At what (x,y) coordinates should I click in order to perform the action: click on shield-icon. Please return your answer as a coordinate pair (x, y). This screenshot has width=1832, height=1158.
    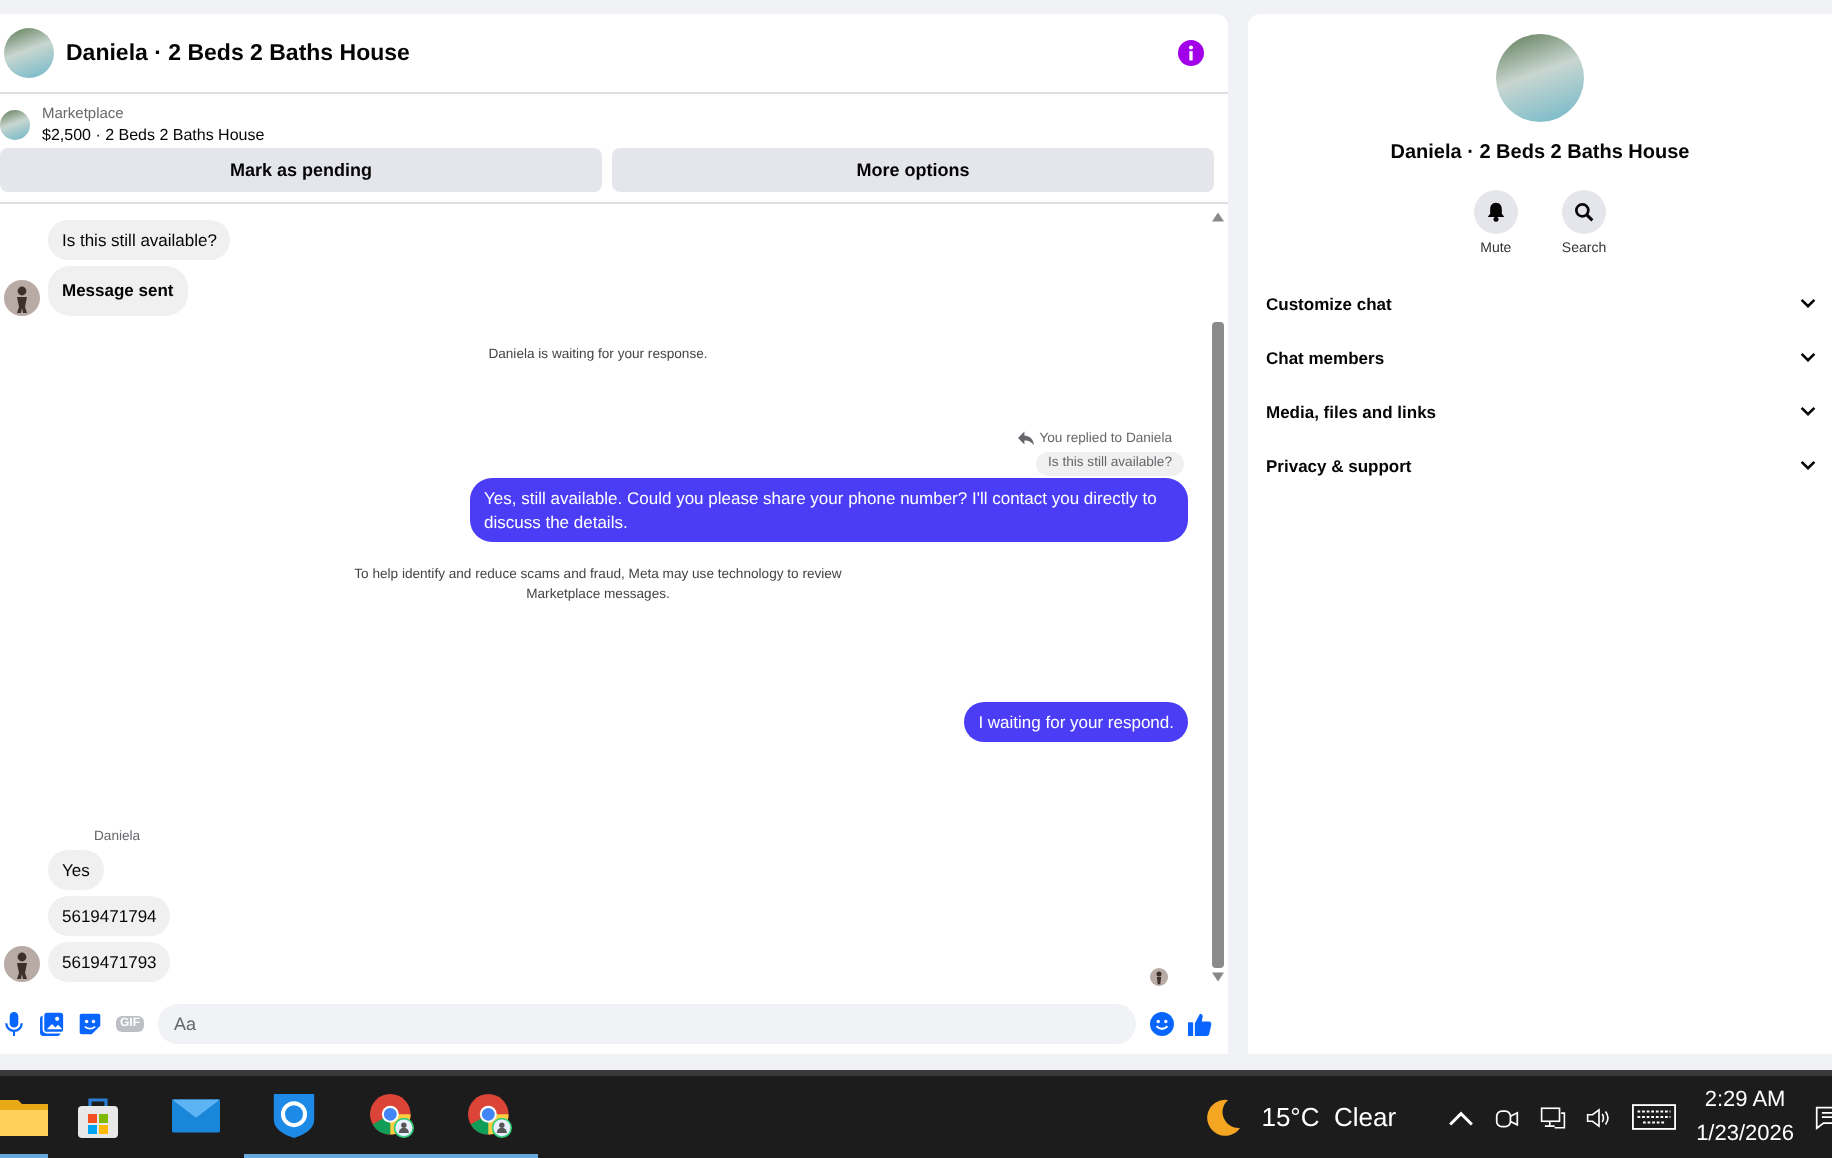
    Looking at the image, I should click on (293, 1115).